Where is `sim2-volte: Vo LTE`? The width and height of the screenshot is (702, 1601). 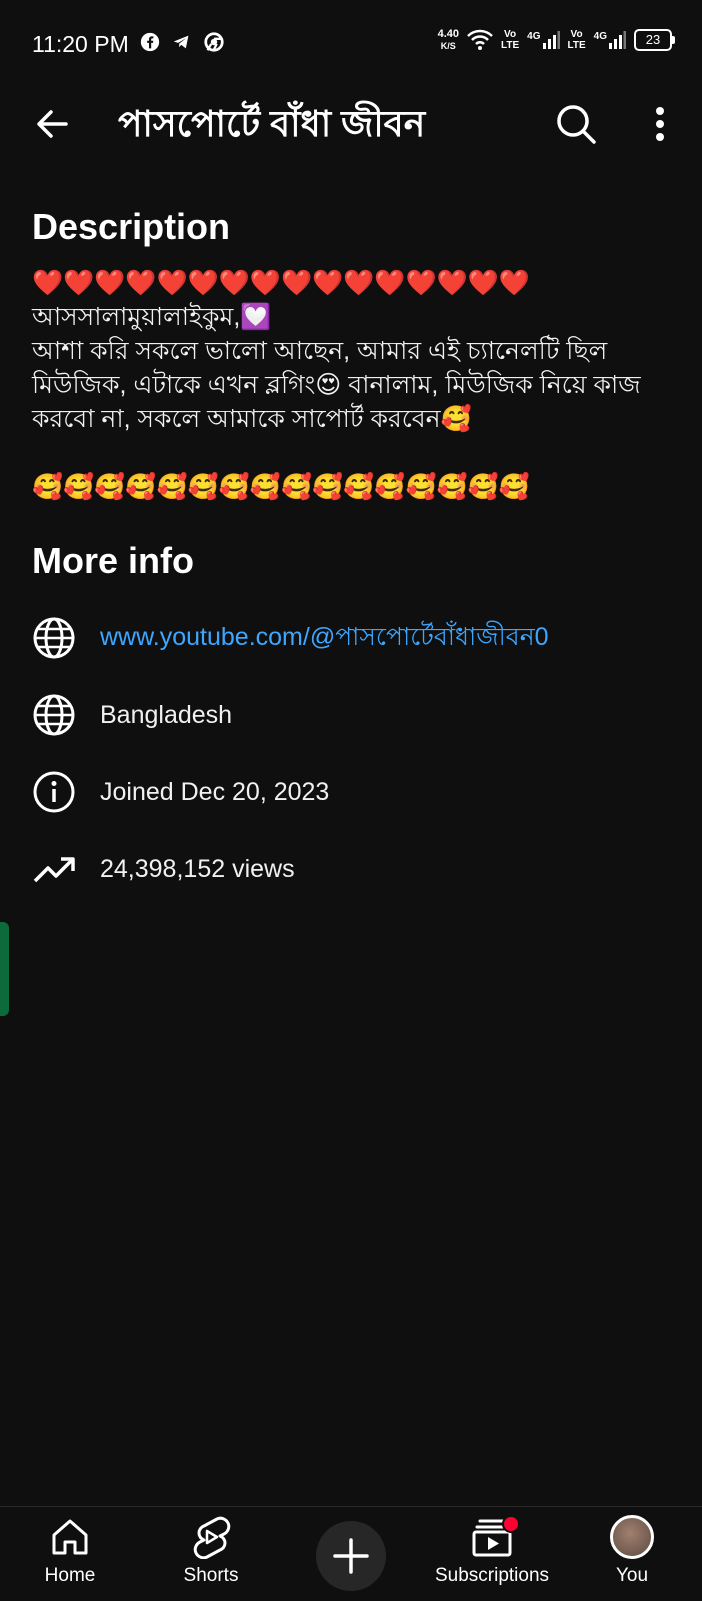
sim2-volte: Vo LTE is located at coordinates (576, 40).